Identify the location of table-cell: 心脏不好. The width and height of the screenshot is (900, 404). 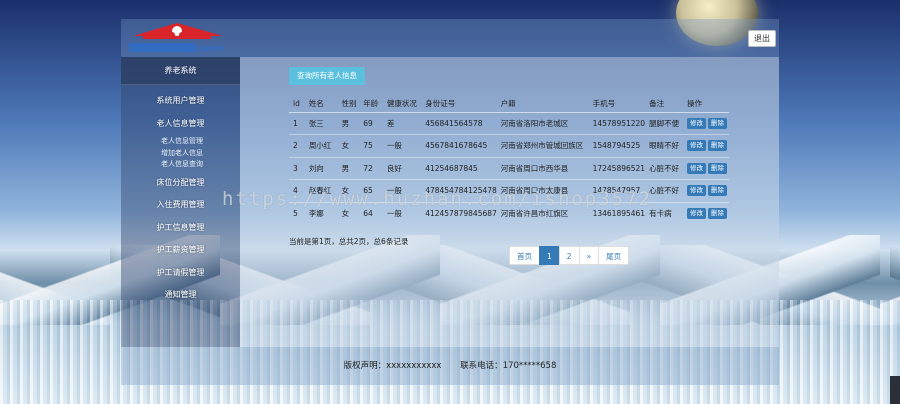
(664, 168).